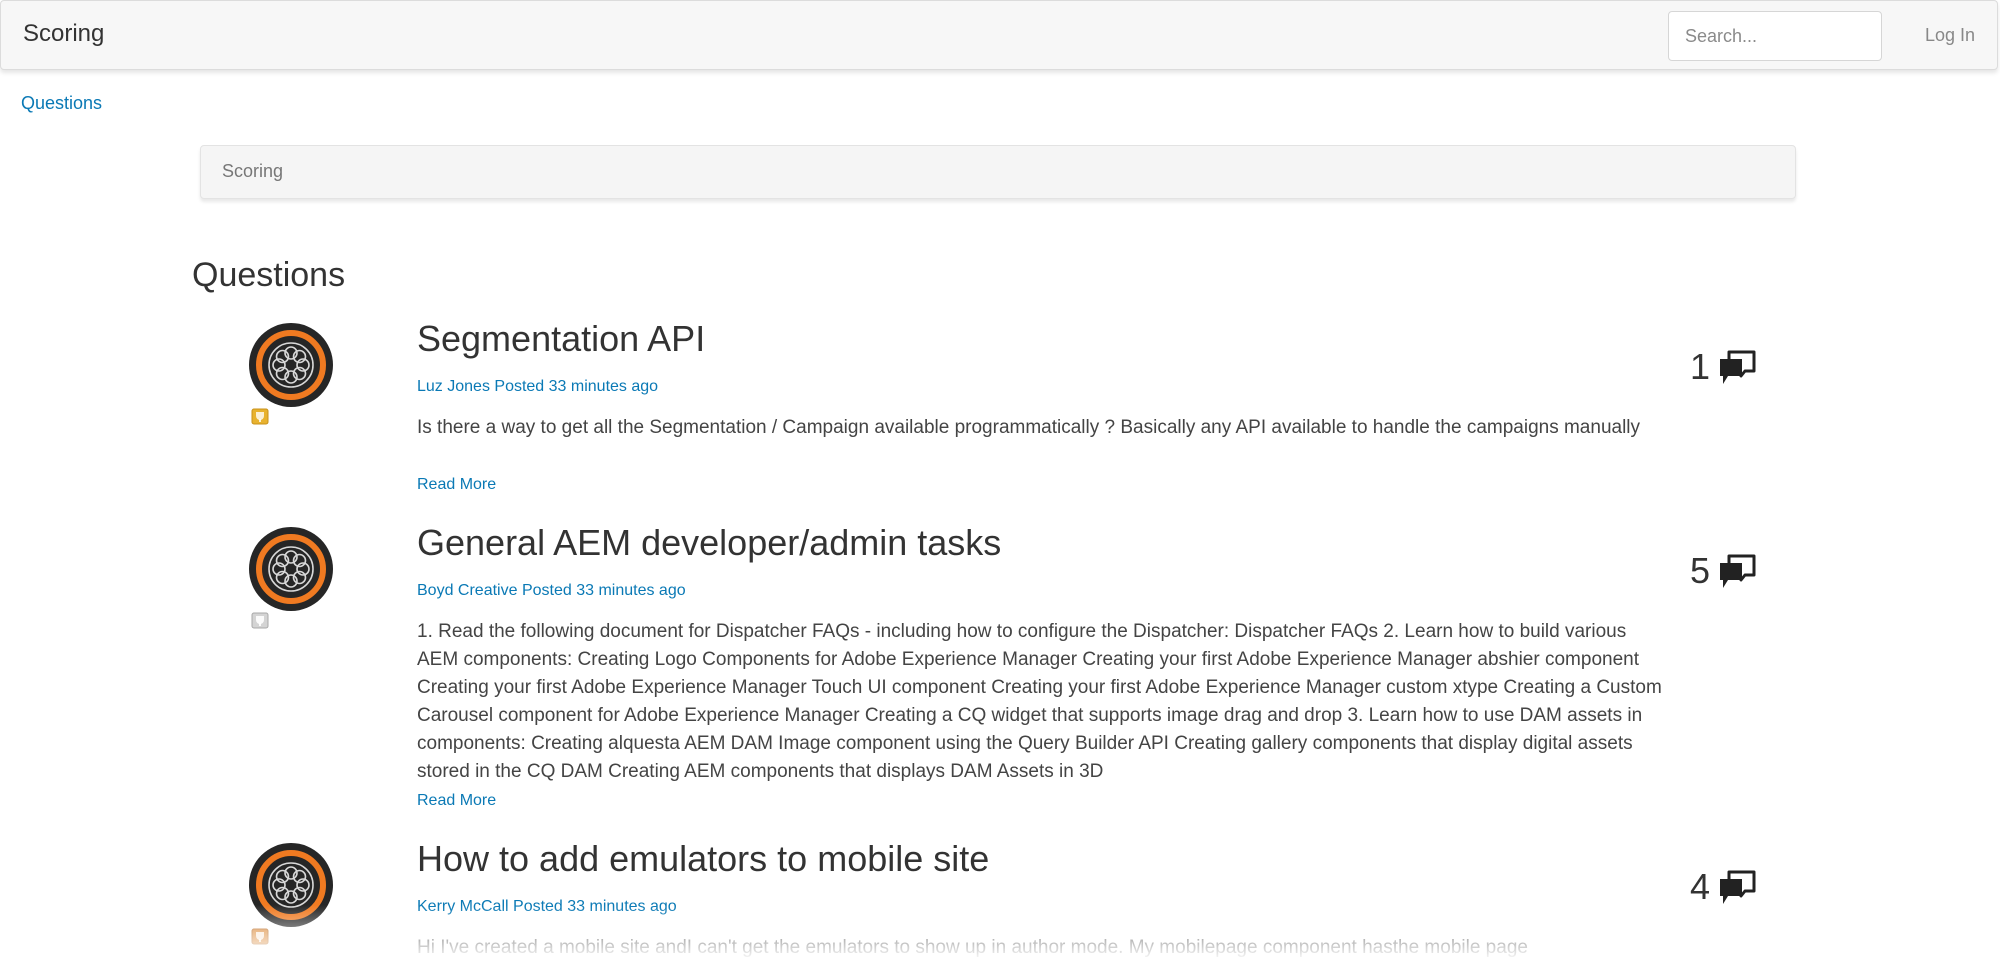 This screenshot has width=2000, height=971. What do you see at coordinates (703, 859) in the screenshot?
I see `question-title: How to add emulators to mobile site` at bounding box center [703, 859].